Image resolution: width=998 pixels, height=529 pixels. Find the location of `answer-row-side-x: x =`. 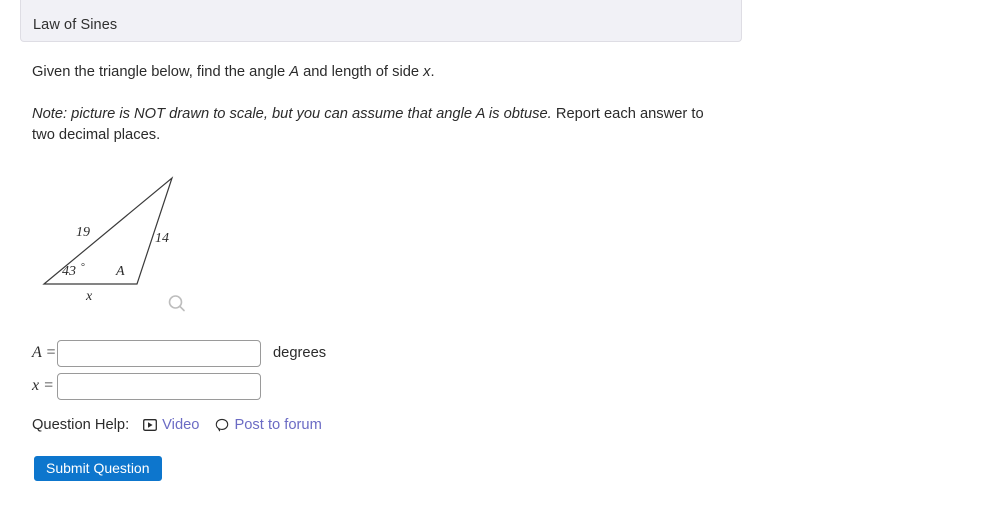

answer-row-side-x: x = is located at coordinates (146, 386).